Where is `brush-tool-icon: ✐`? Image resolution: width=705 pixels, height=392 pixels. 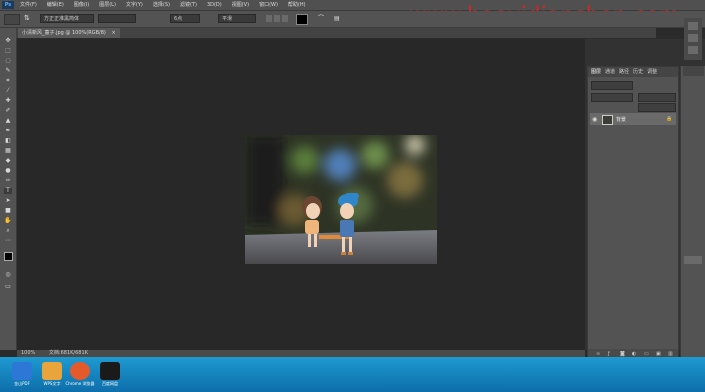
brush-tool-icon: ✐ is located at coordinates (8, 111).